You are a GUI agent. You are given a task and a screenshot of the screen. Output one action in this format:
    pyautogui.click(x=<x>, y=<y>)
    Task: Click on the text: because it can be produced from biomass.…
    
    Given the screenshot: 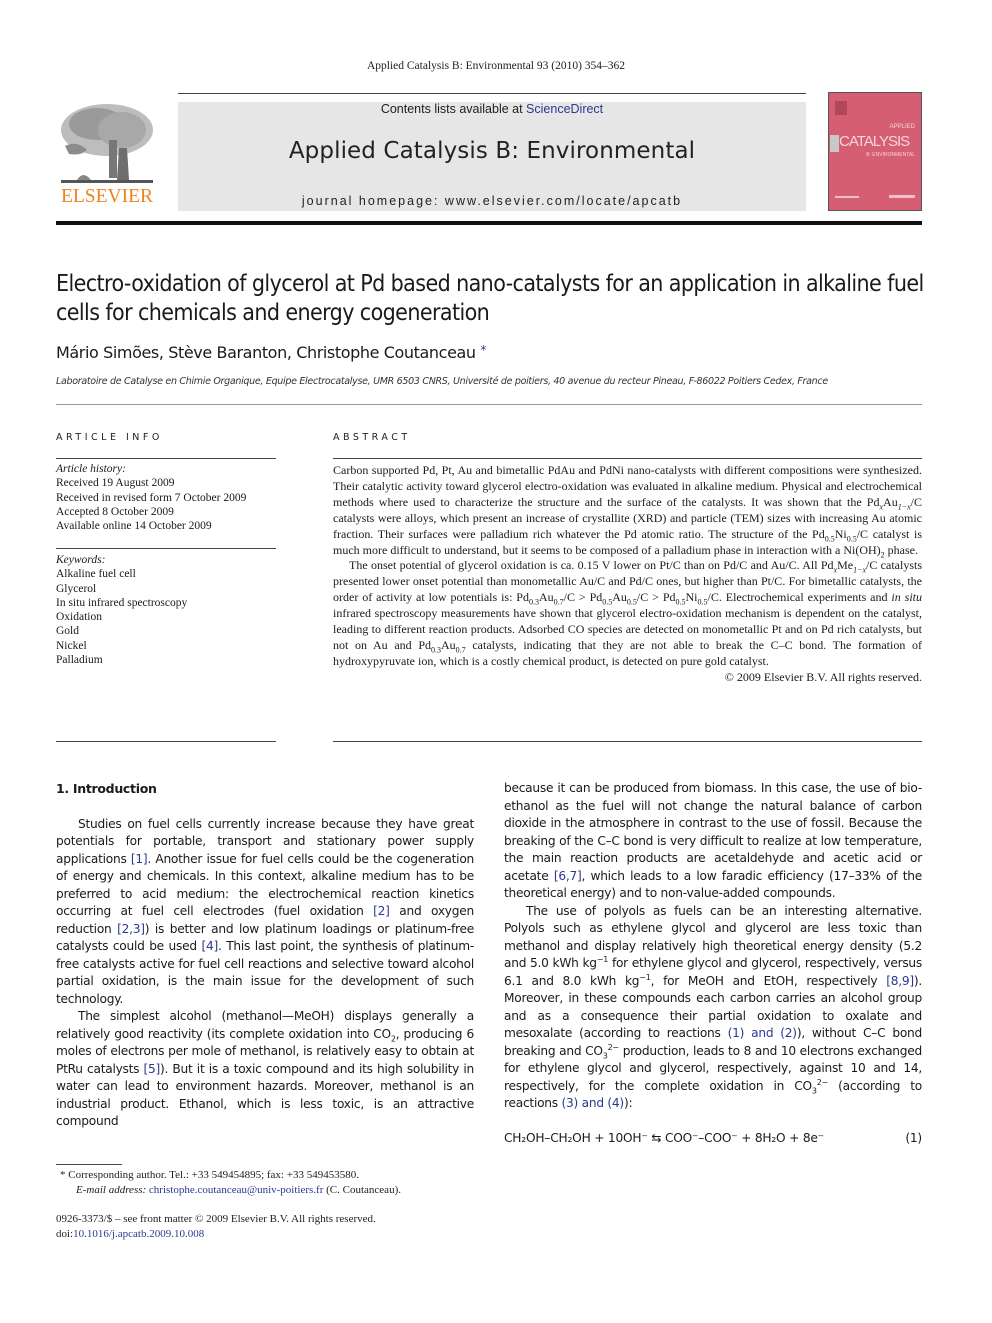 What is the action you would take?
    pyautogui.click(x=713, y=832)
    